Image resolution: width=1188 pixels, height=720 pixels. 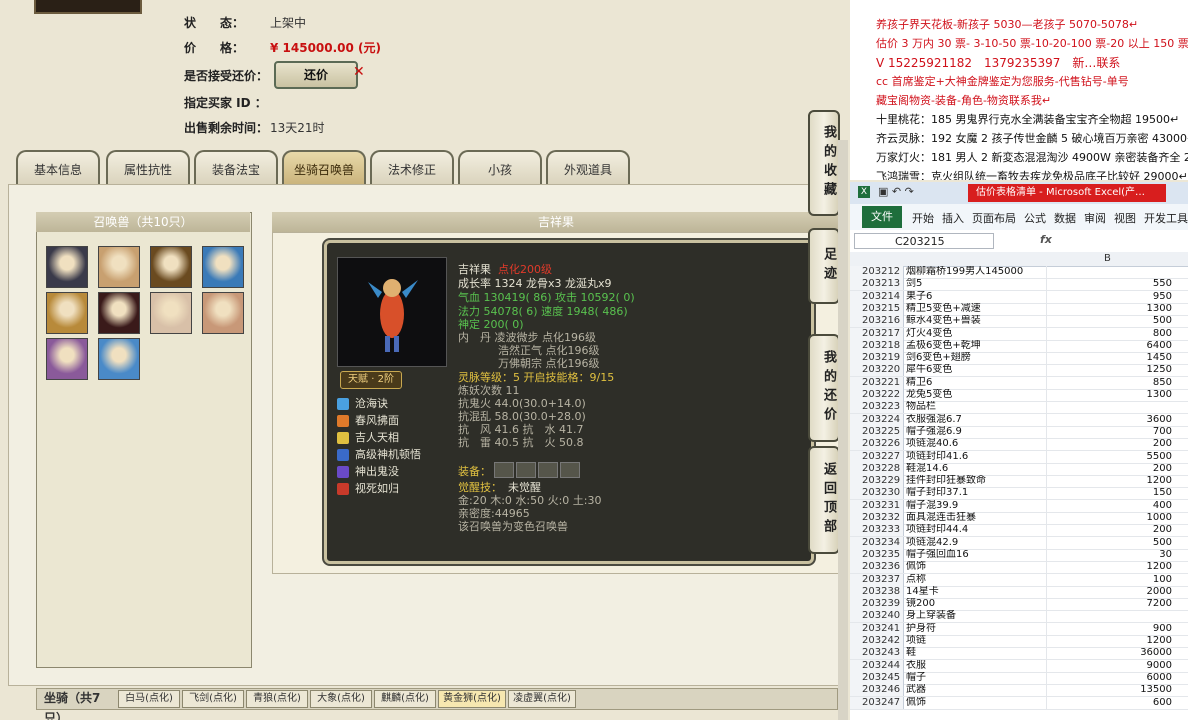 What do you see at coordinates (877, 665) in the screenshot?
I see `row-number: 203244` at bounding box center [877, 665].